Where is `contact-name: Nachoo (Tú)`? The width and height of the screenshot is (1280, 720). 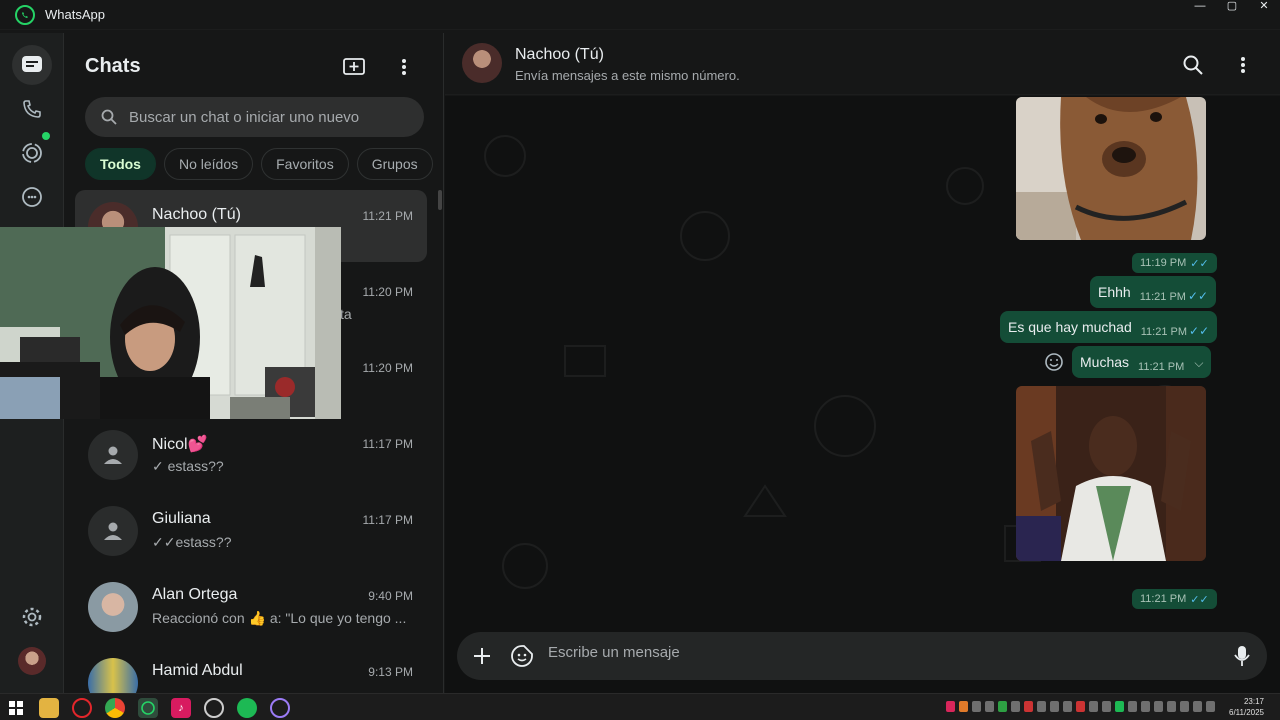
contact-name: Nachoo (Tú) is located at coordinates (559, 55).